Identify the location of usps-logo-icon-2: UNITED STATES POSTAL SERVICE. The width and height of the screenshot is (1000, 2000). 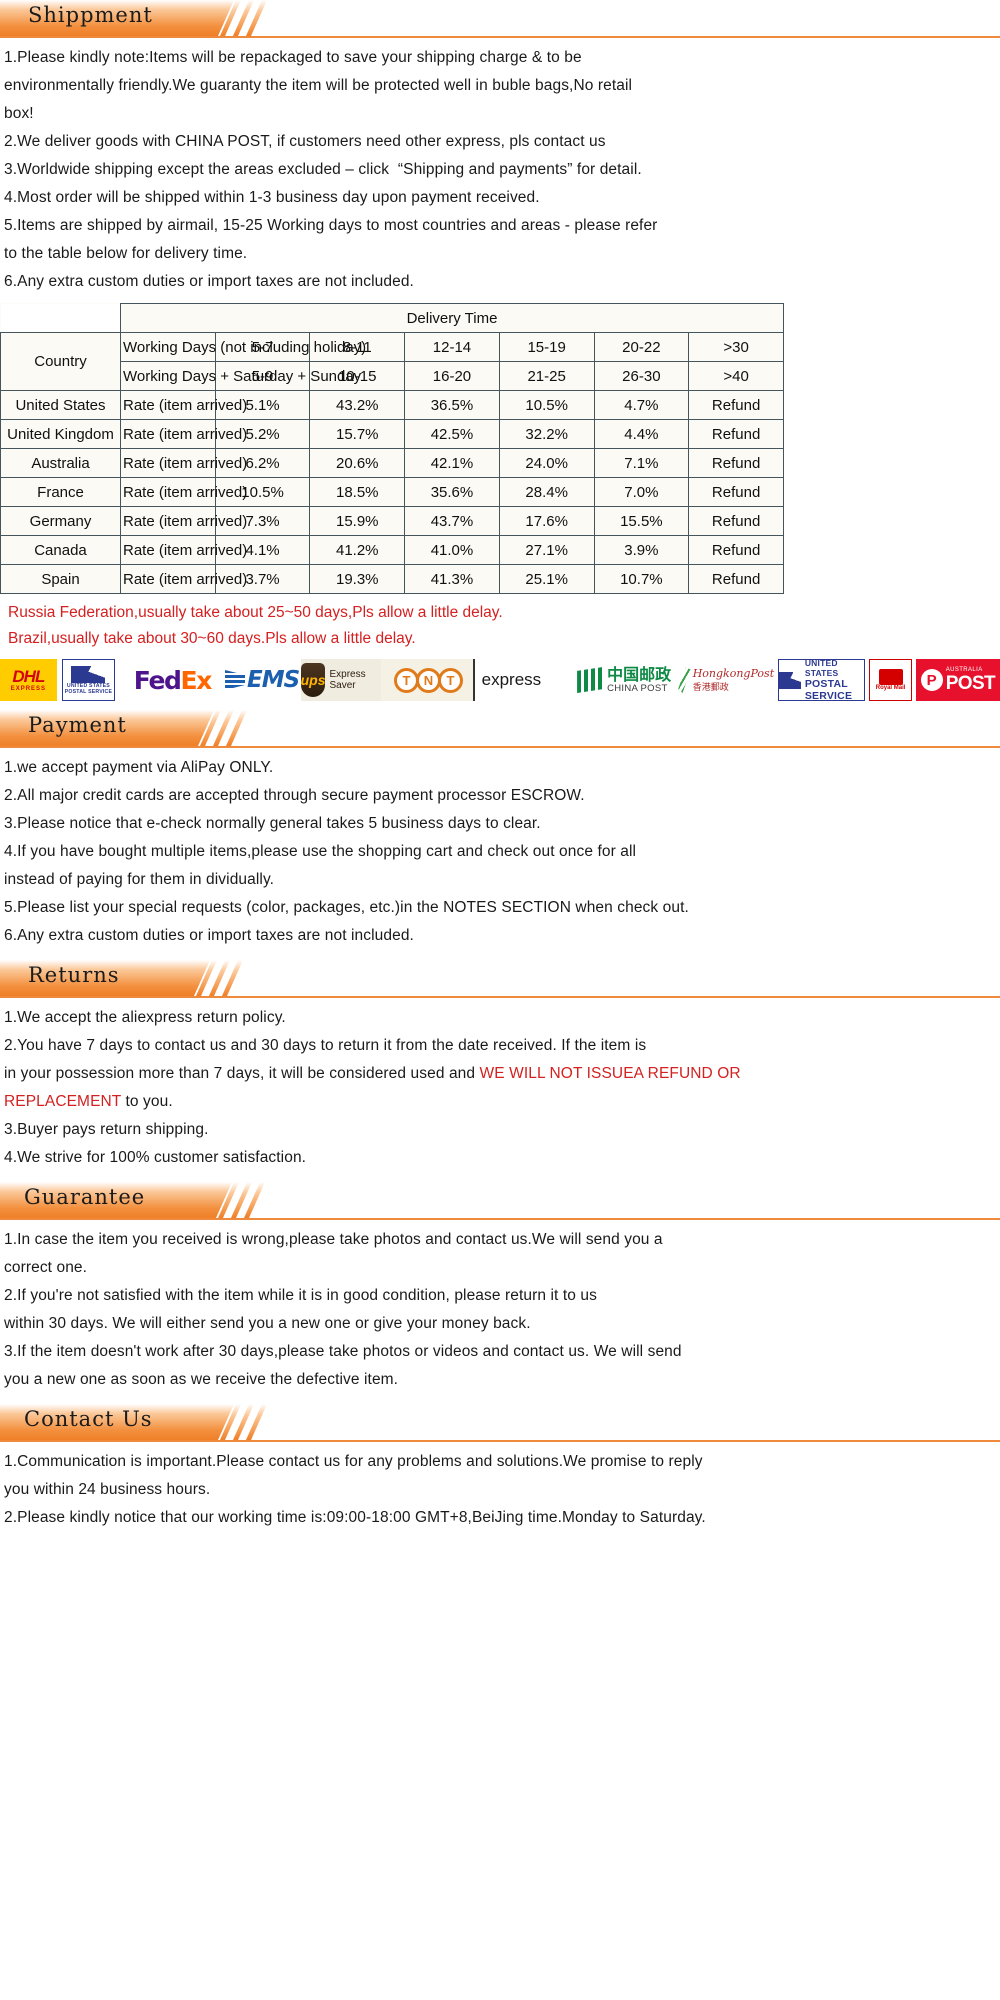
(822, 680).